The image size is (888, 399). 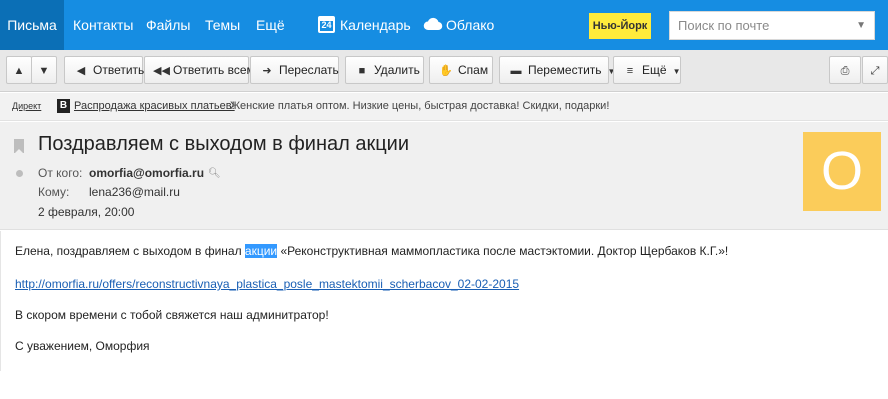 I want to click on more-label: Ещё, so click(x=654, y=70).